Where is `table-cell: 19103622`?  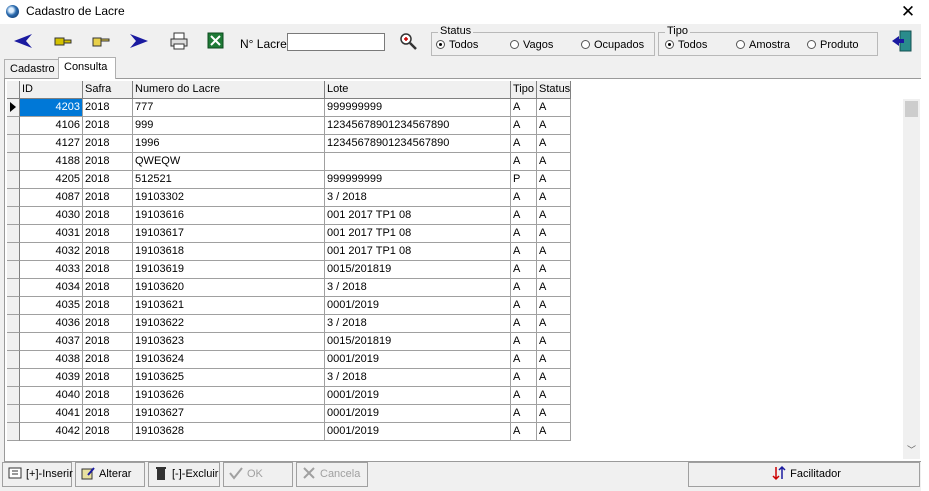 table-cell: 19103622 is located at coordinates (229, 324).